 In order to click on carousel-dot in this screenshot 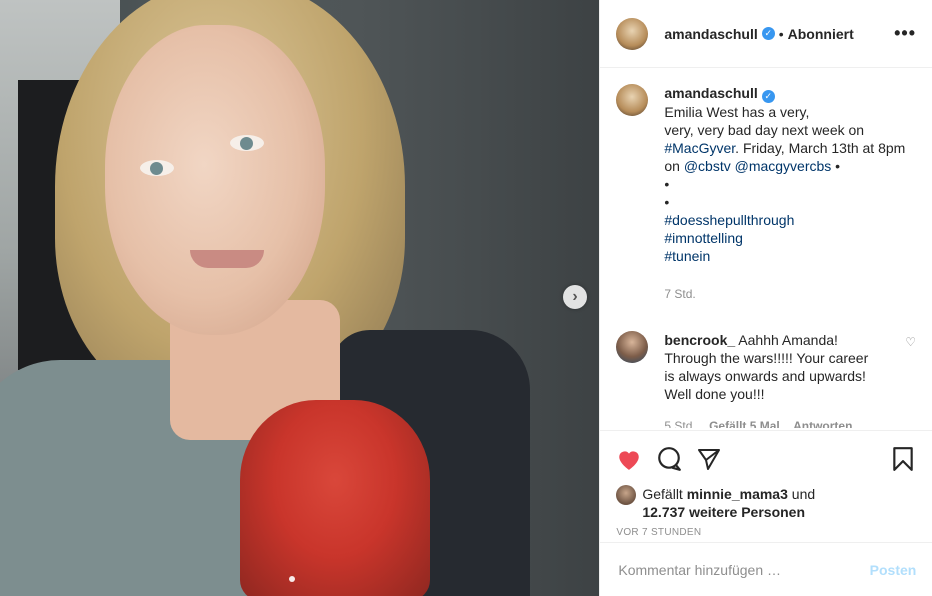, I will do `click(292, 579)`.